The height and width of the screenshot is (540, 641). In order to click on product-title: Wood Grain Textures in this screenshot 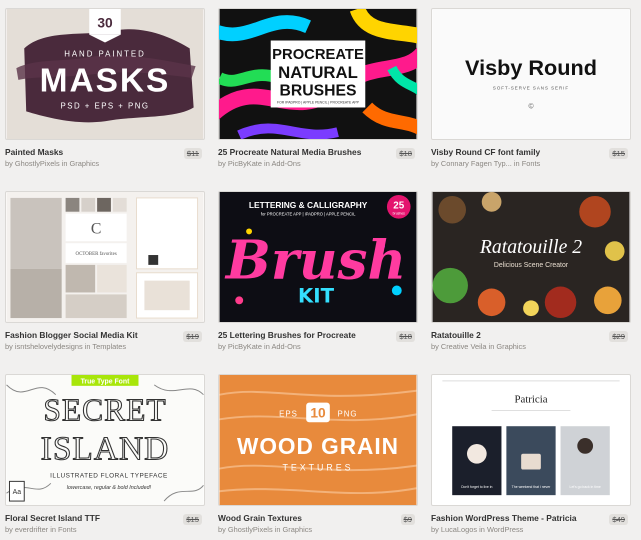, I will do `click(300, 518)`.